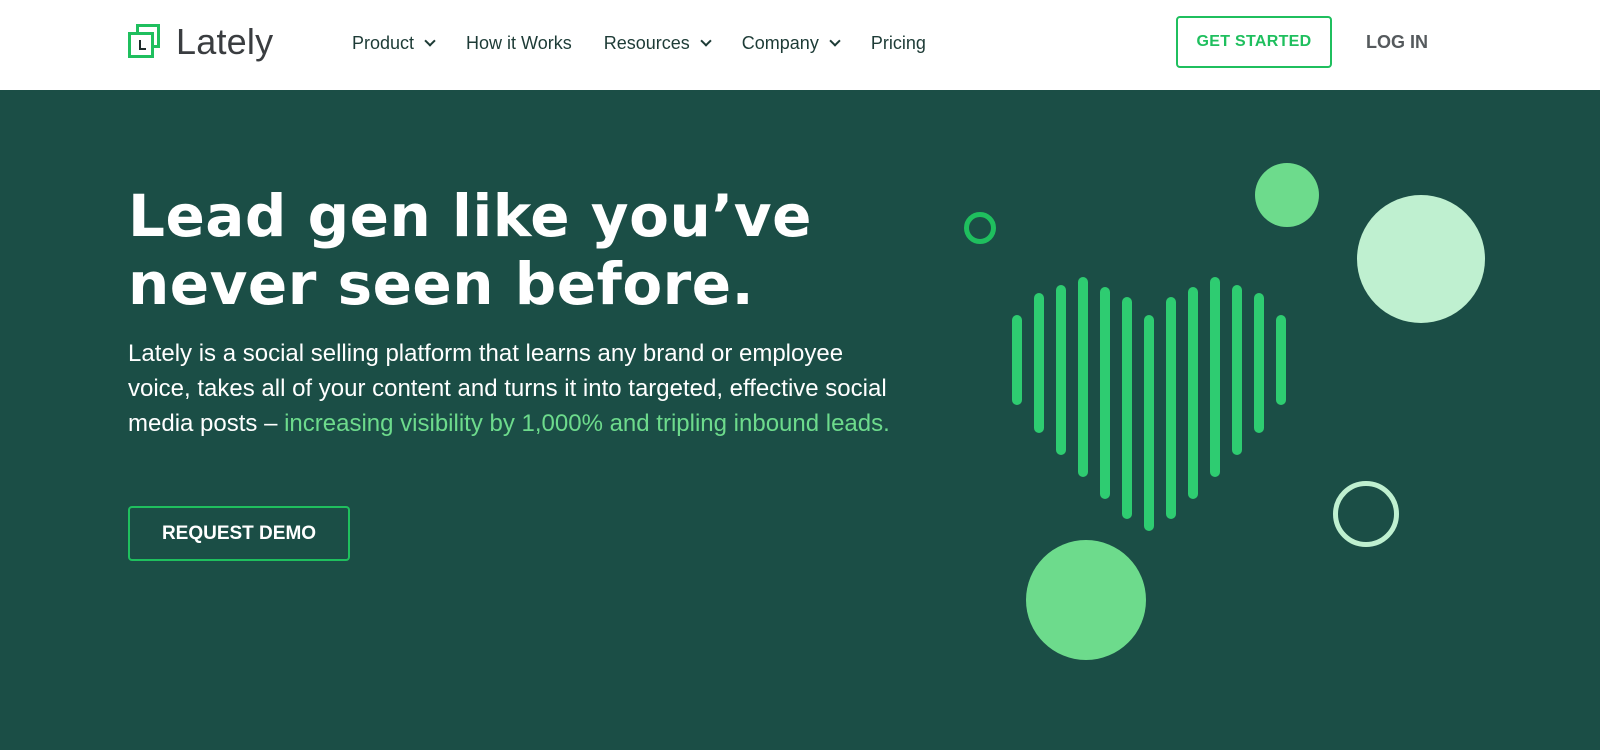  I want to click on nav-item-how-it-works: How it Works, so click(519, 43).